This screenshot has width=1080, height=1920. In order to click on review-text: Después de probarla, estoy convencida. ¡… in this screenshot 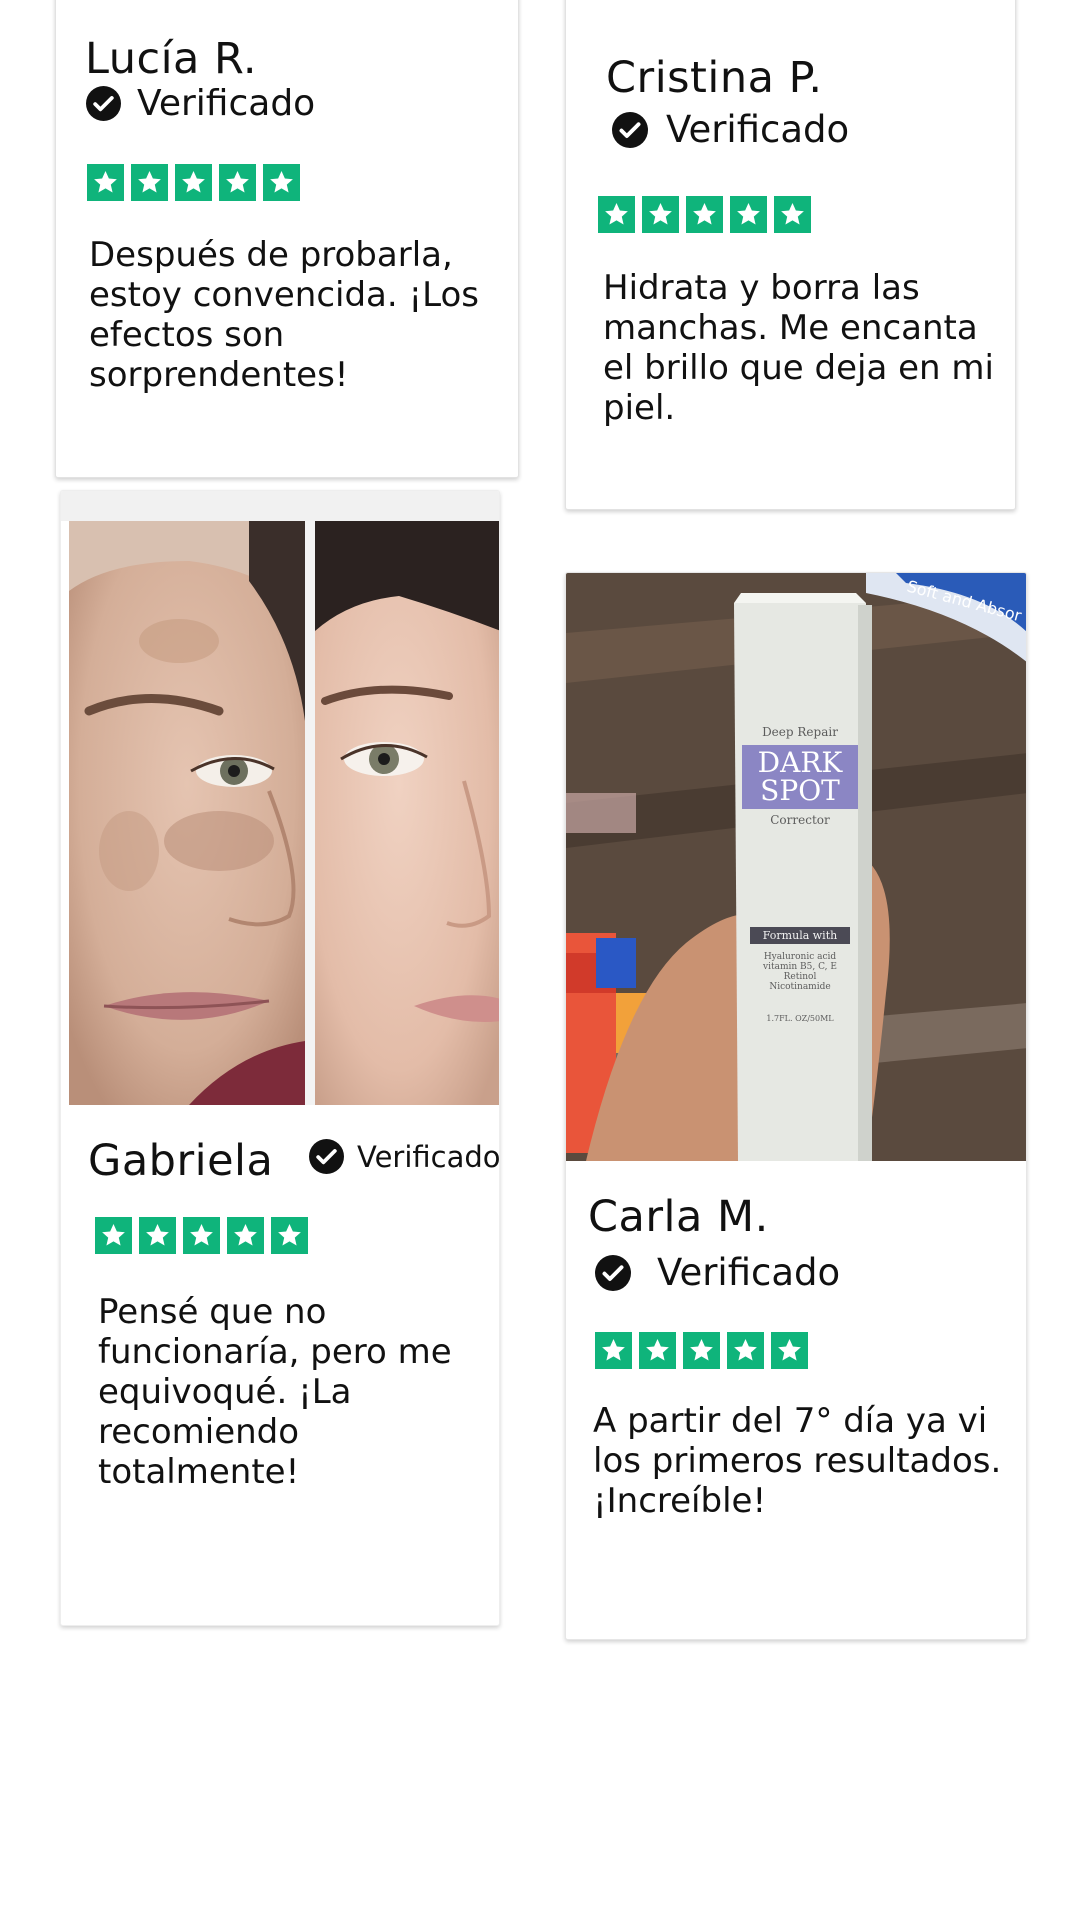, I will do `click(284, 315)`.